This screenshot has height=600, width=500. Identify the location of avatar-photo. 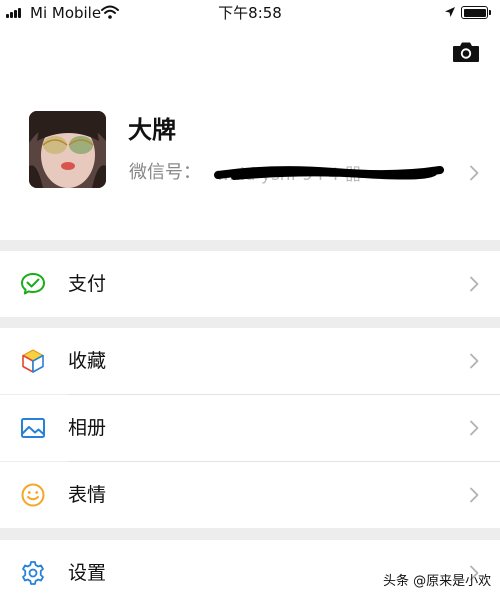
(67, 149).